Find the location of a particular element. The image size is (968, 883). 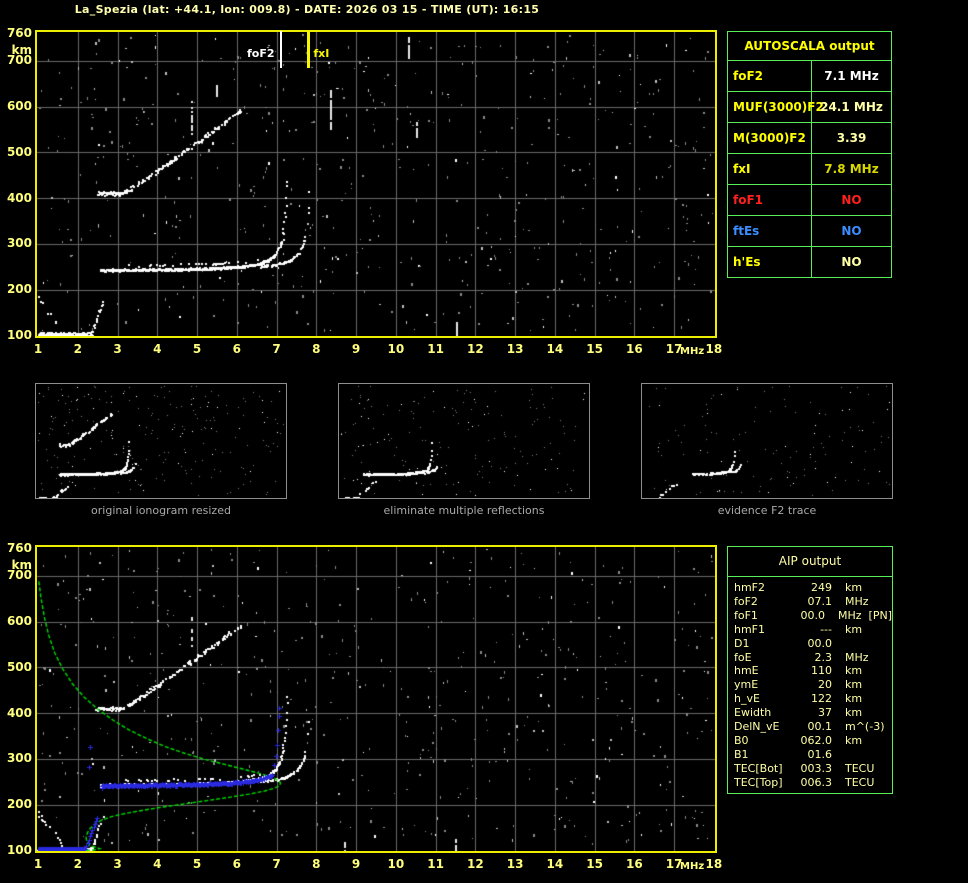

parameter-value: 7.8 MHz is located at coordinates (851, 169).